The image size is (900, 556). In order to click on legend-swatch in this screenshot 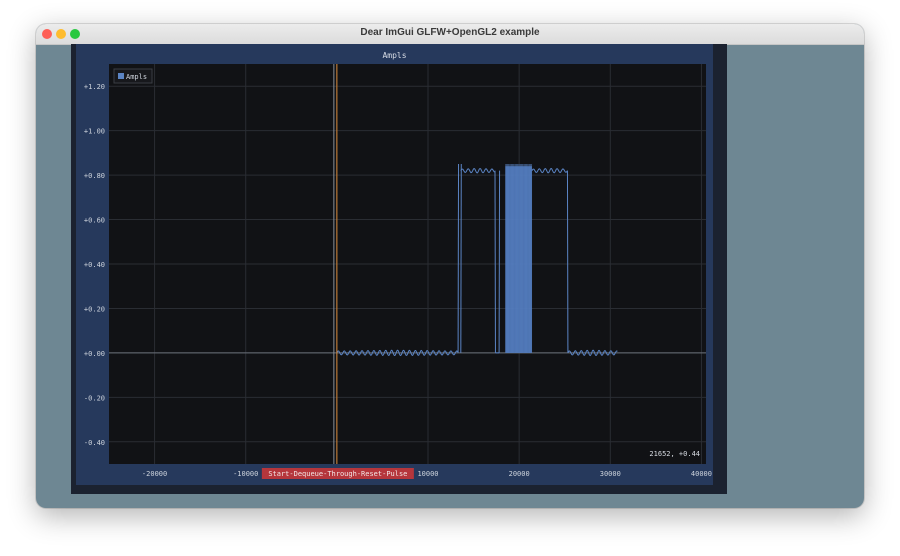, I will do `click(121, 76)`.